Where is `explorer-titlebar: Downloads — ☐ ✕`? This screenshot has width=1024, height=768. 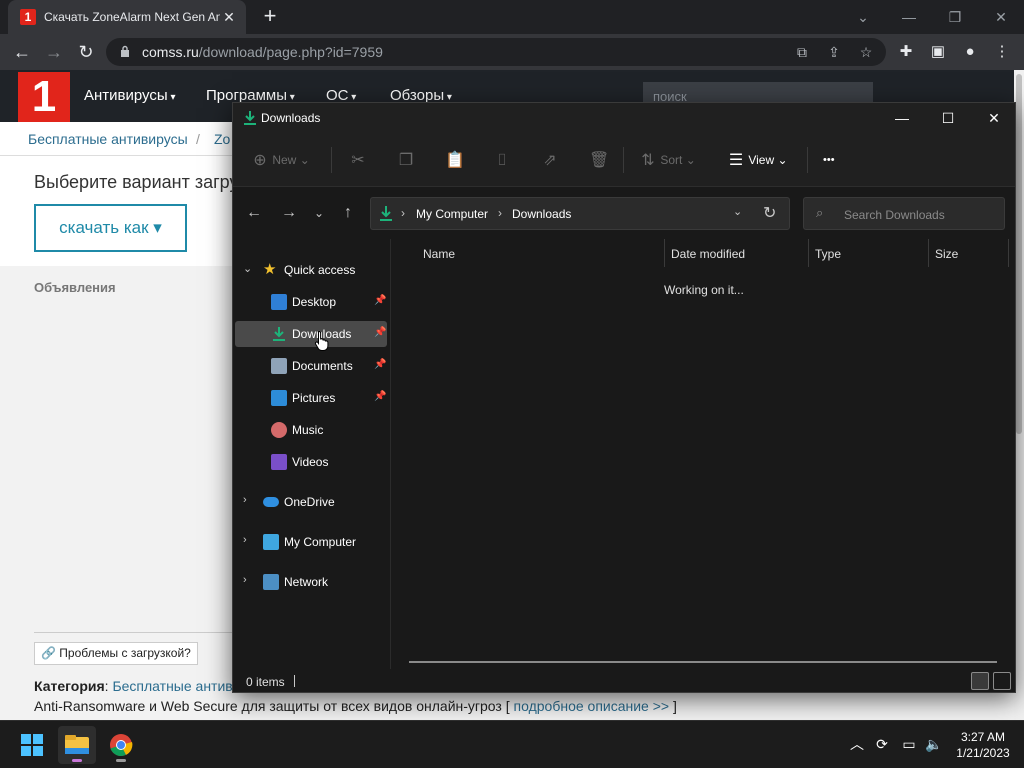 explorer-titlebar: Downloads — ☐ ✕ is located at coordinates (624, 118).